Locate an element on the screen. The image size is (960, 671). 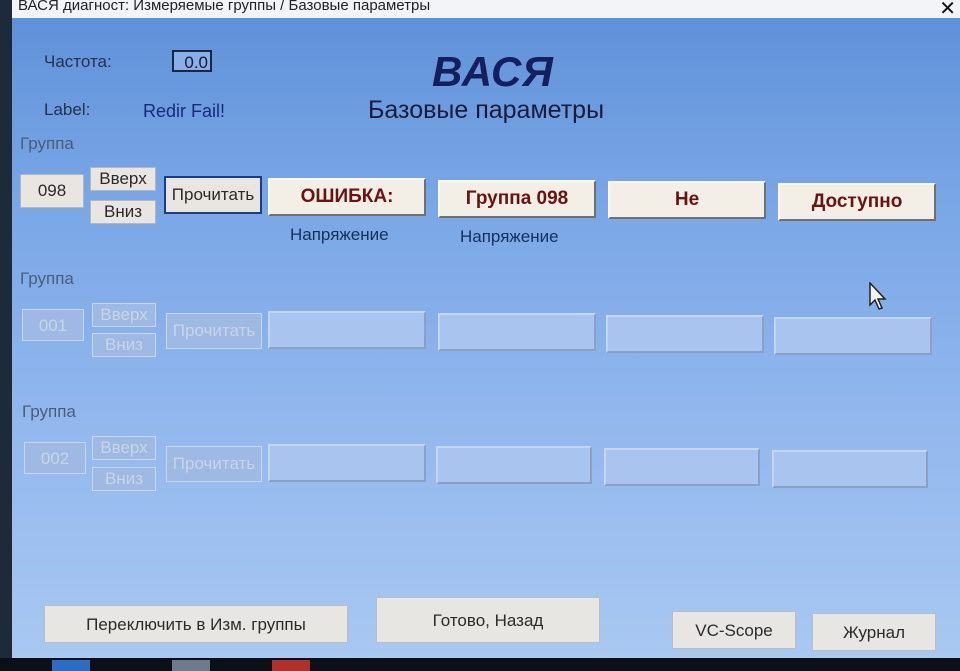
frequency-value: 0.0 is located at coordinates (192, 61).